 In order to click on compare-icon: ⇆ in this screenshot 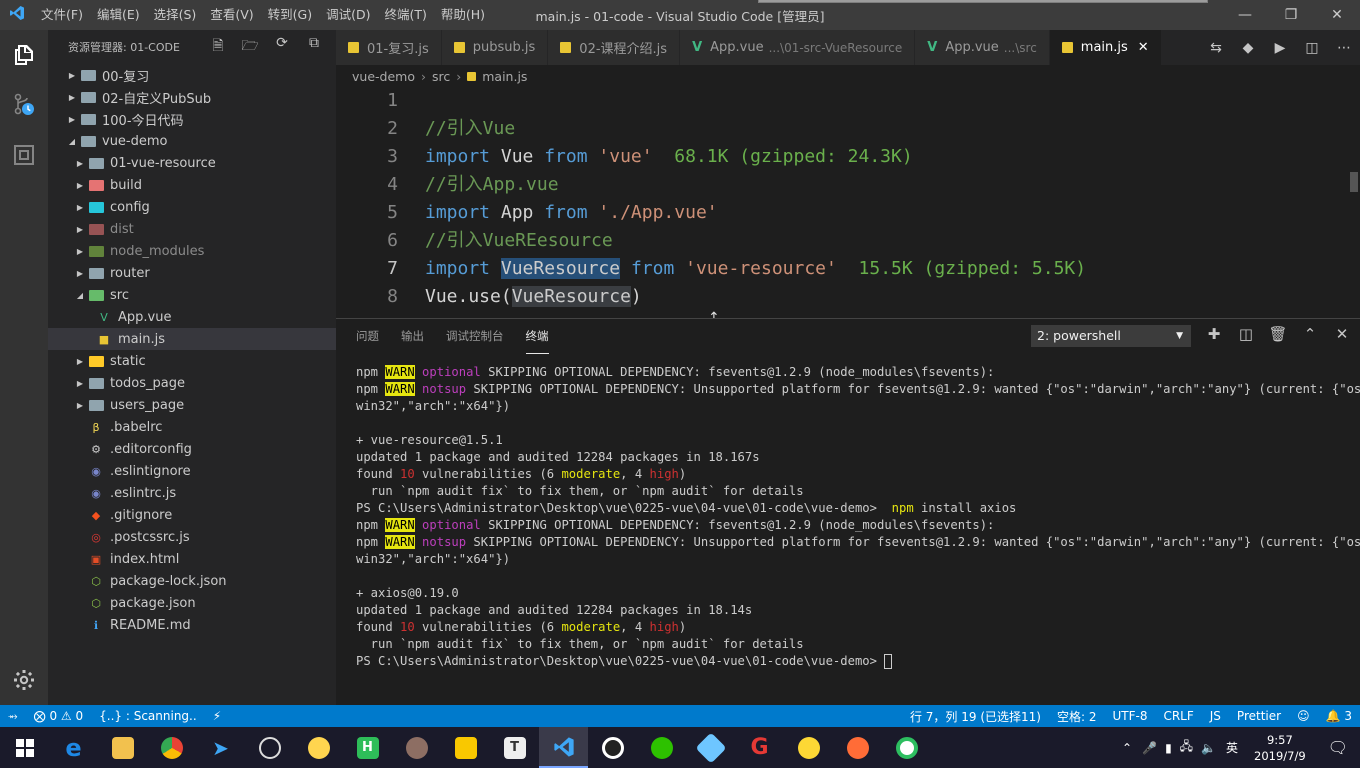, I will do `click(1216, 48)`.